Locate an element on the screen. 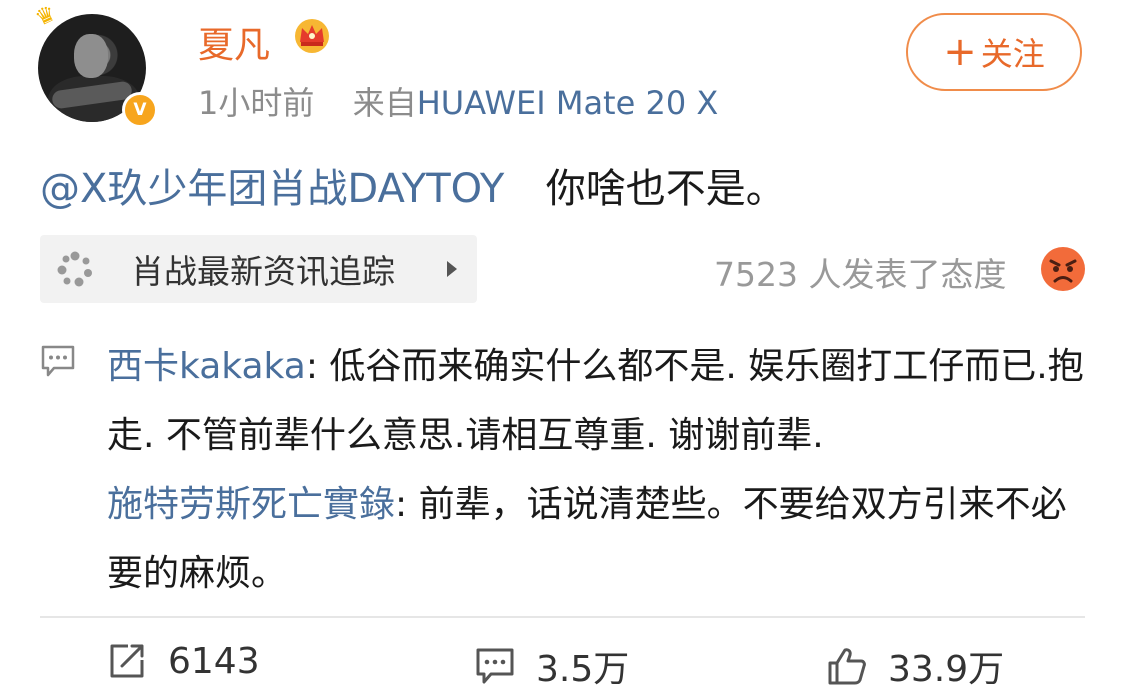 The image size is (1125, 692). follow-button: + 关注 is located at coordinates (994, 52).